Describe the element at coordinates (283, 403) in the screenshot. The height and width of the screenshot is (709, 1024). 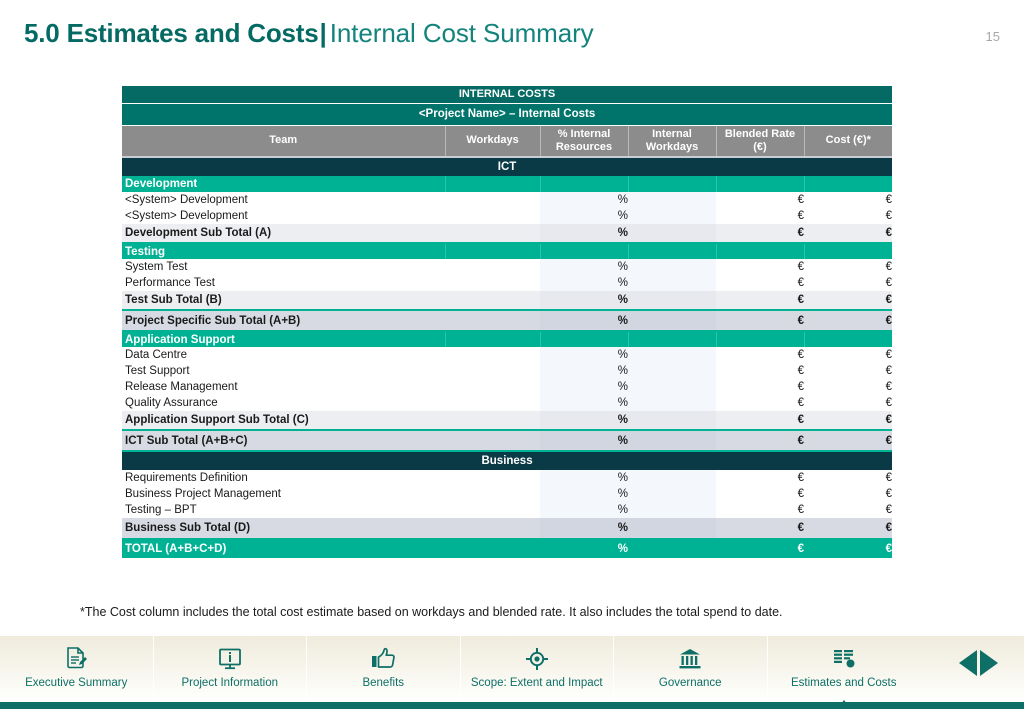
I see `cell-team: Quality Assurance` at that location.